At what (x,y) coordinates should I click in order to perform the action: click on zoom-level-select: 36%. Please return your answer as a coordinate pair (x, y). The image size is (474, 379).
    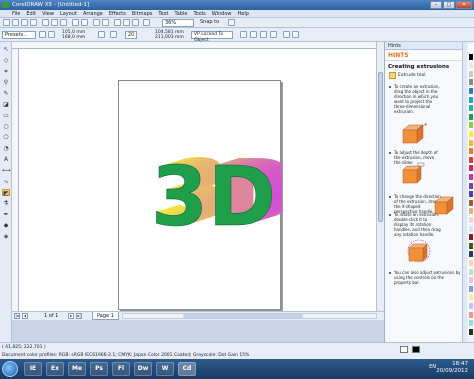
    Looking at the image, I should click on (178, 23).